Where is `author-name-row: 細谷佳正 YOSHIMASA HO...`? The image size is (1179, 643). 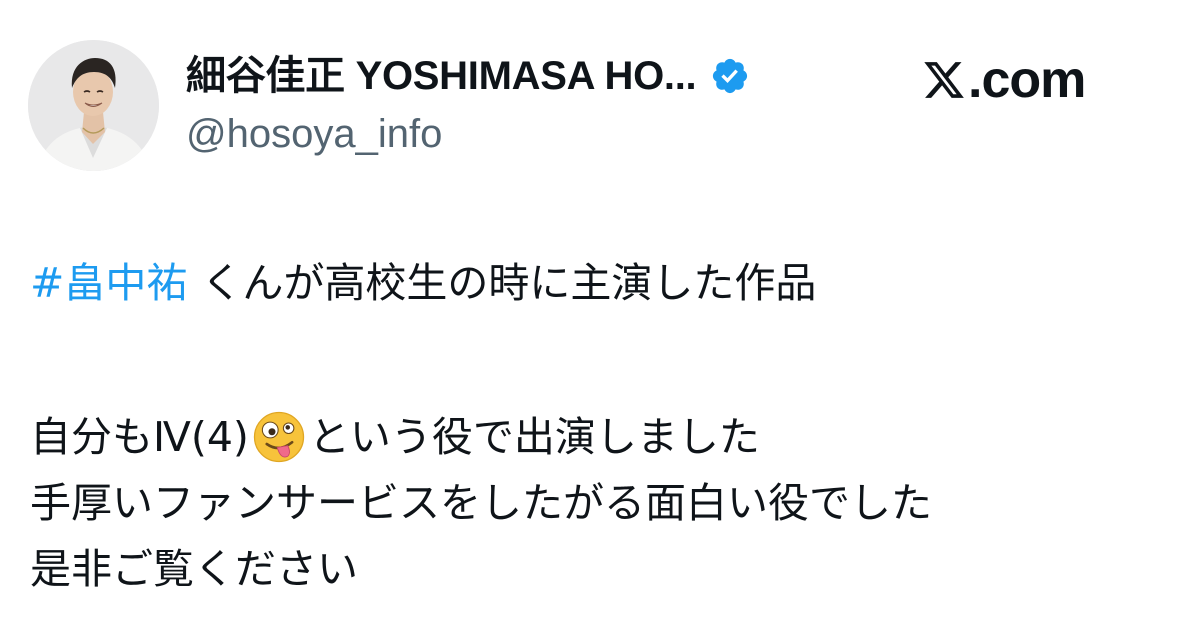 author-name-row: 細谷佳正 YOSHIMASA HO... is located at coordinates (468, 76).